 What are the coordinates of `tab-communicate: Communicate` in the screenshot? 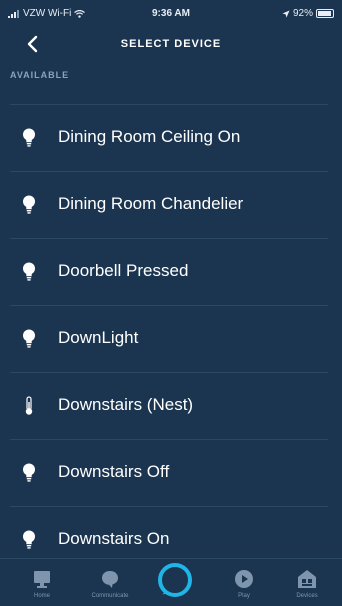 It's located at (110, 582).